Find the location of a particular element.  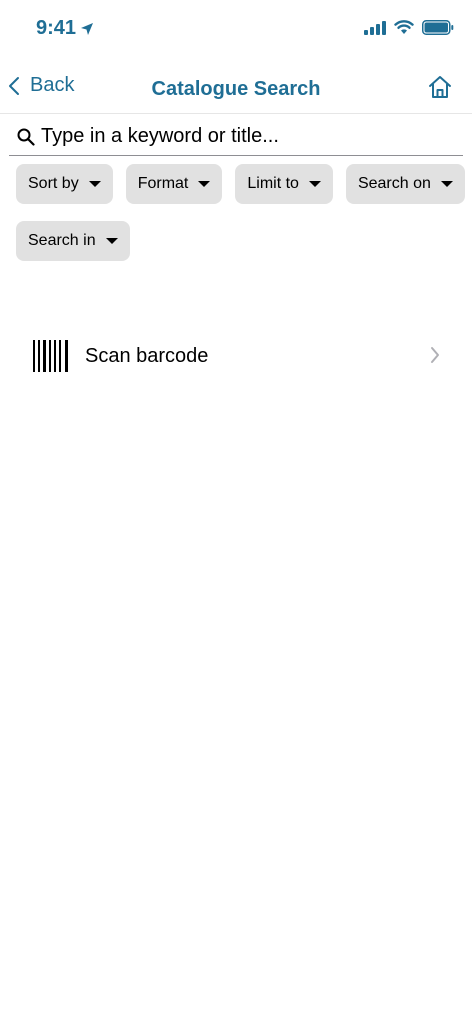

format-dropdown: Format is located at coordinates (174, 184).